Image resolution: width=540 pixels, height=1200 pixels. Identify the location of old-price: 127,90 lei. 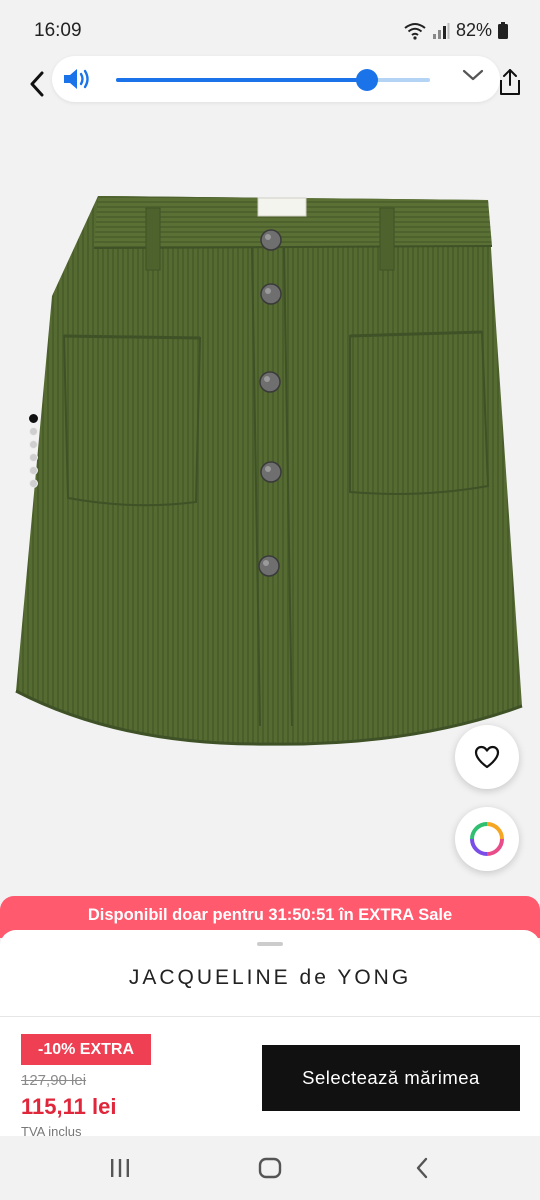
(54, 1080).